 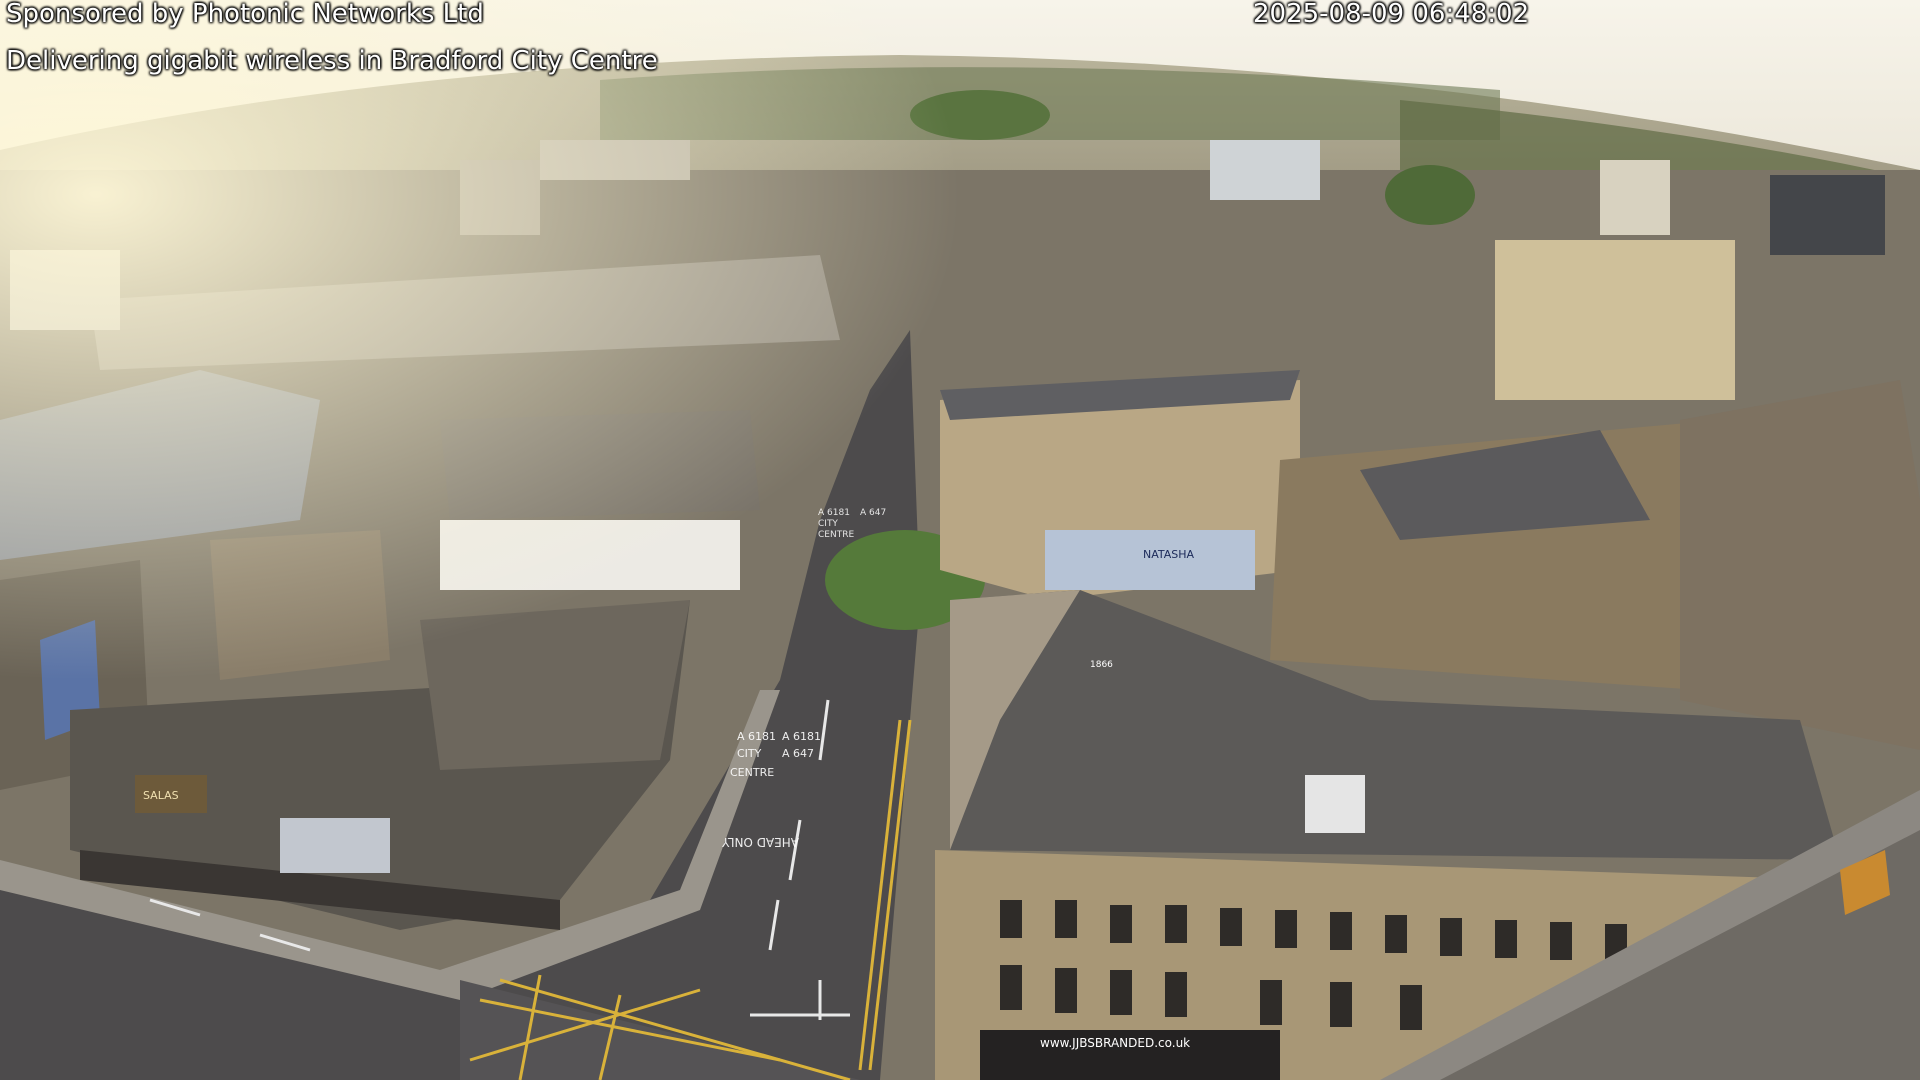 I want to click on road-marking-lower-5: CENTRE, so click(x=752, y=772).